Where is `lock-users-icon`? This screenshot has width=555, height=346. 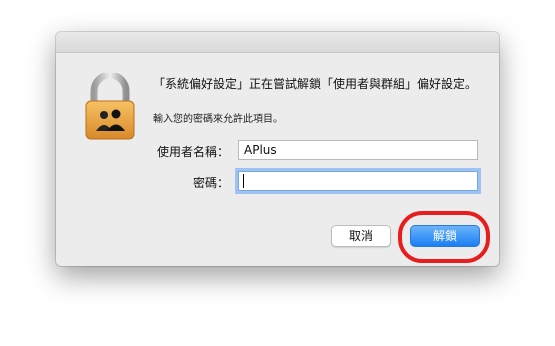
lock-users-icon is located at coordinates (110, 106).